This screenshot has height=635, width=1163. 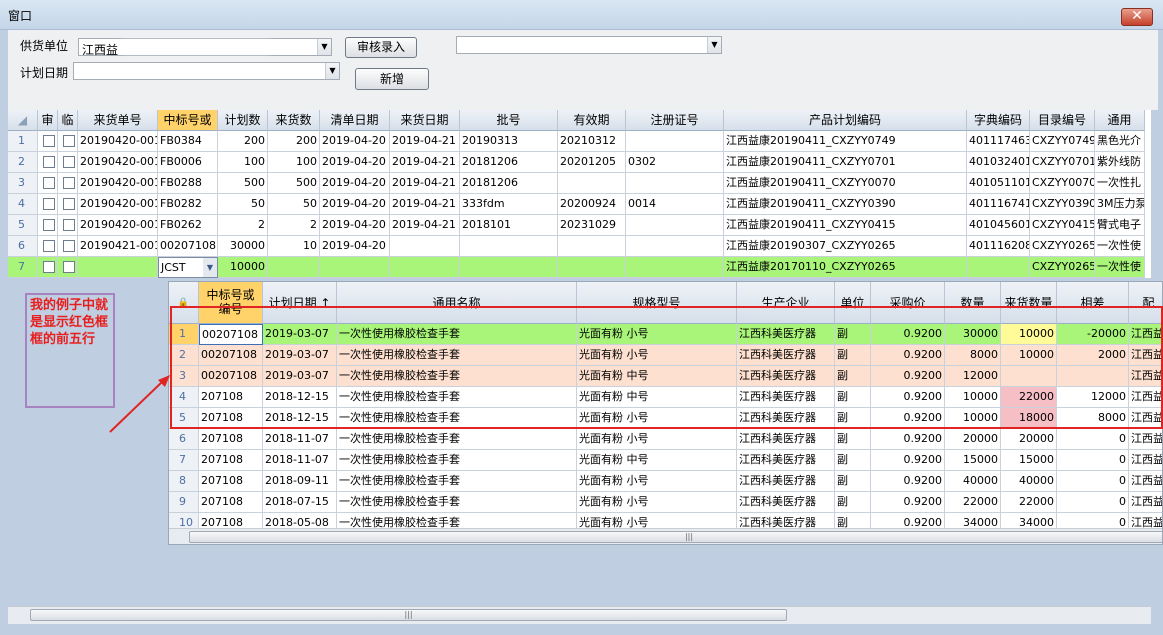 What do you see at coordinates (425, 120) in the screenshot?
I see `column-header: 来货日期` at bounding box center [425, 120].